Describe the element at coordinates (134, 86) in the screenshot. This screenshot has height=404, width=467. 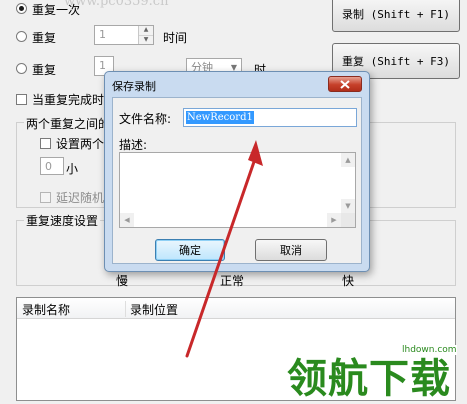
I see `dialog-title: 保存录制` at that location.